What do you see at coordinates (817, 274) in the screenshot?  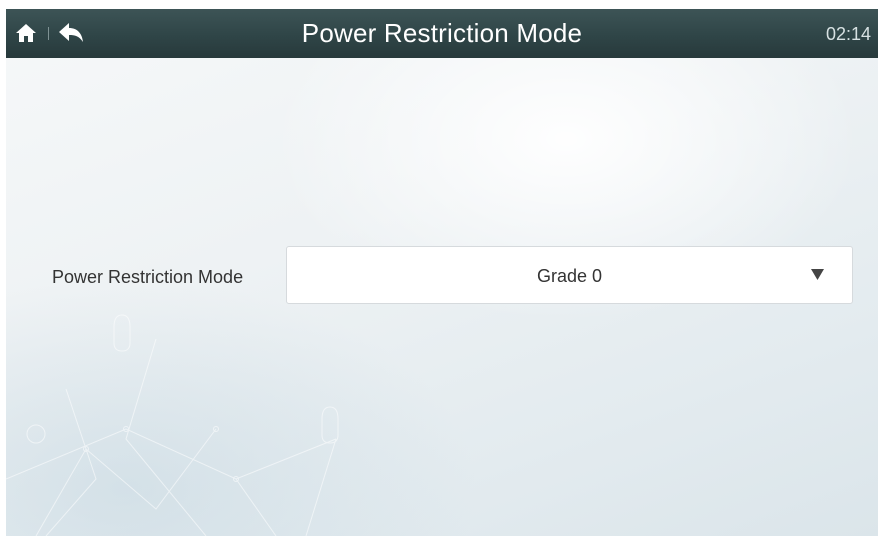 I see `triangle-down-icon` at bounding box center [817, 274].